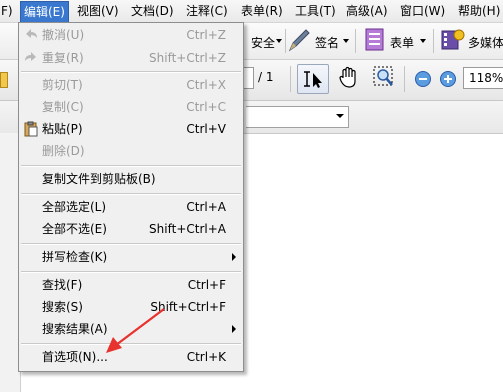 Image resolution: width=503 pixels, height=392 pixels. I want to click on annotation-arrow, so click(135, 330).